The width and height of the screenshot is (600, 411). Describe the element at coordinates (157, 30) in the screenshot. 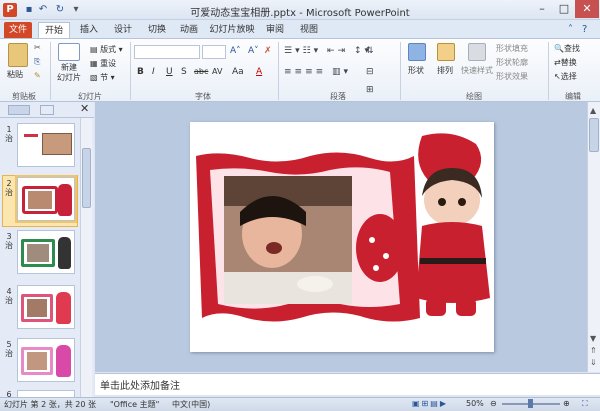

I see `tab-transitions: 切换` at that location.